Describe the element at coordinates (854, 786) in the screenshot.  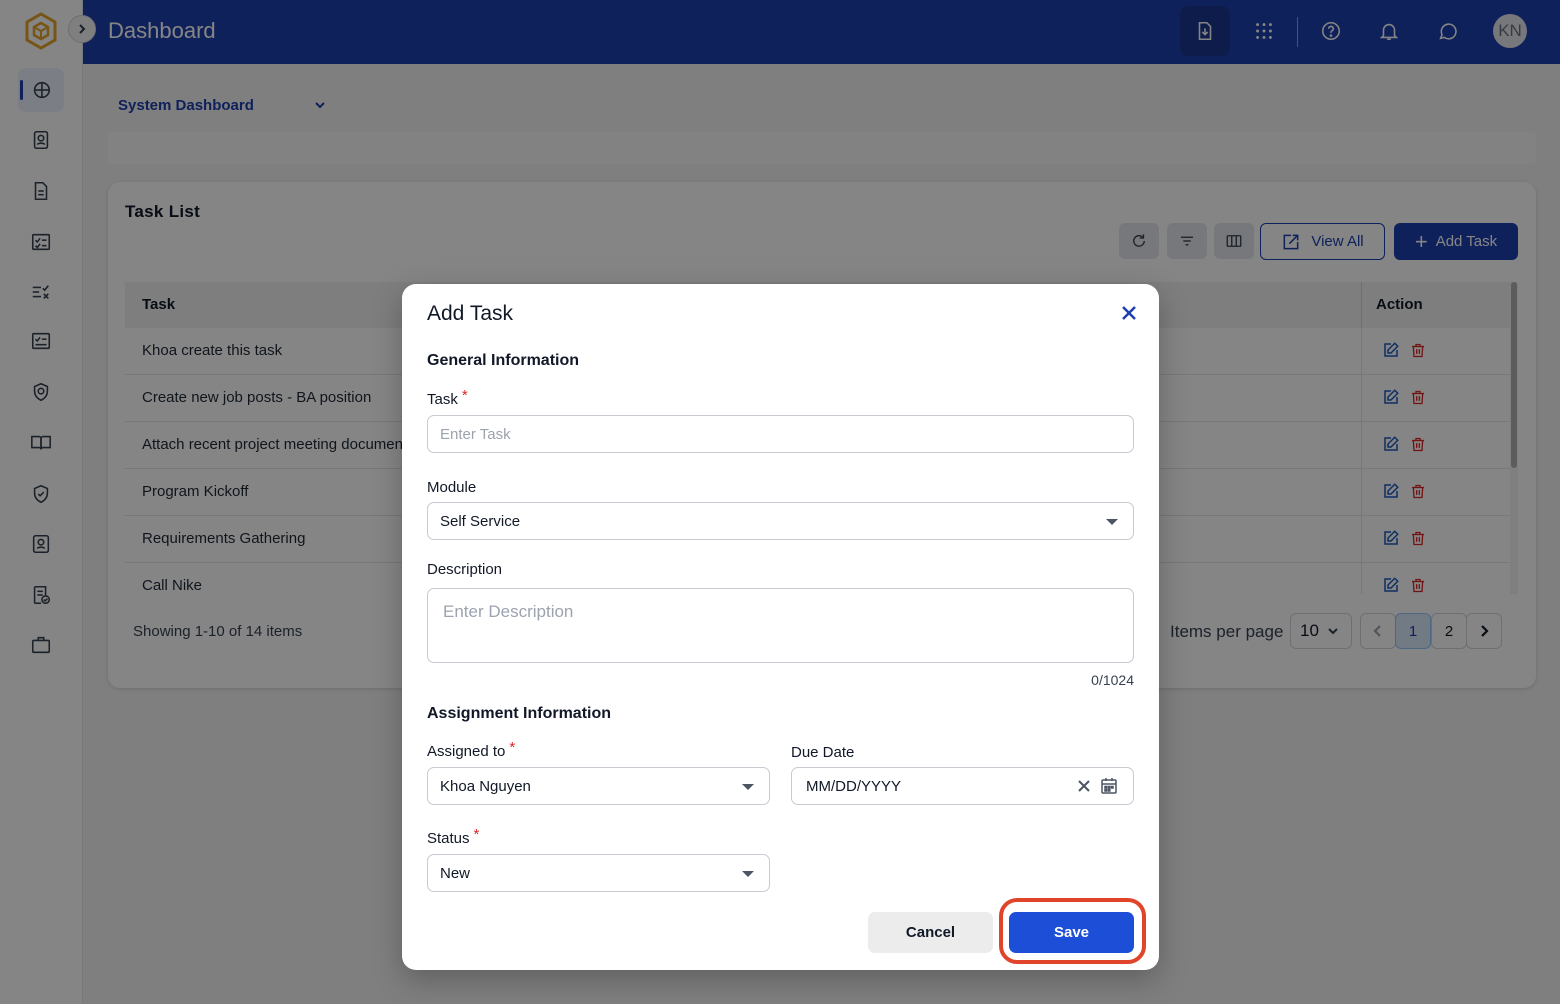
I see `due-date-placeholder: MM/DD/YYYY` at that location.